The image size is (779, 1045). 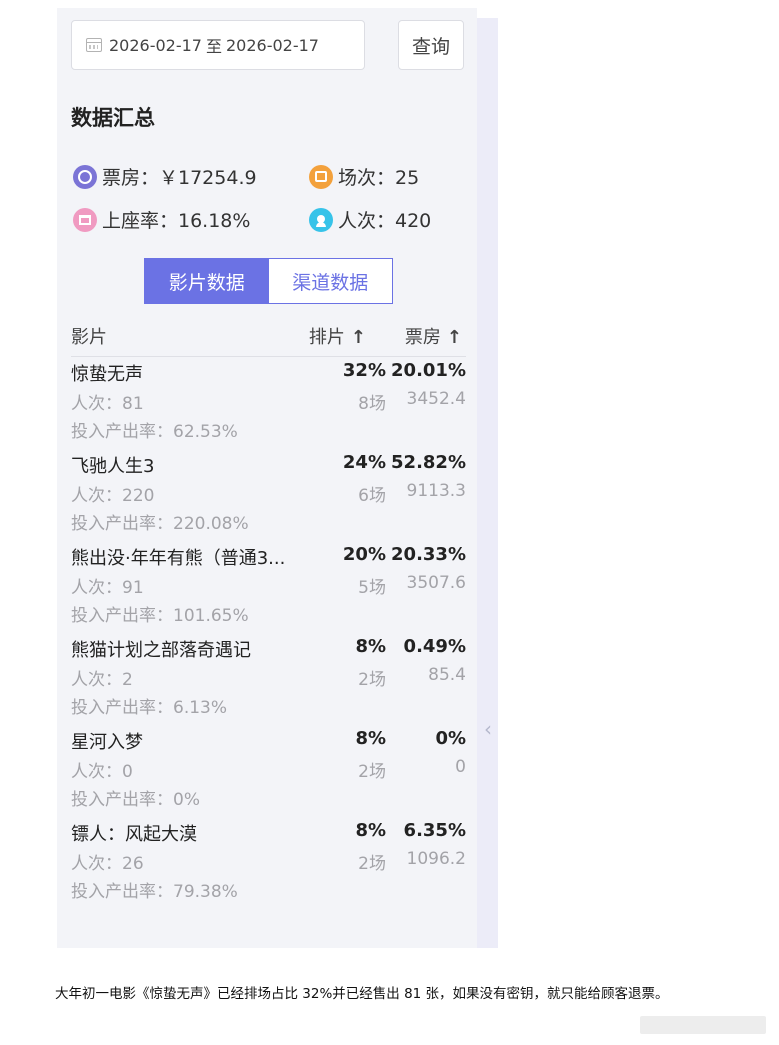 What do you see at coordinates (321, 176) in the screenshot?
I see `calendar-session-icon` at bounding box center [321, 176].